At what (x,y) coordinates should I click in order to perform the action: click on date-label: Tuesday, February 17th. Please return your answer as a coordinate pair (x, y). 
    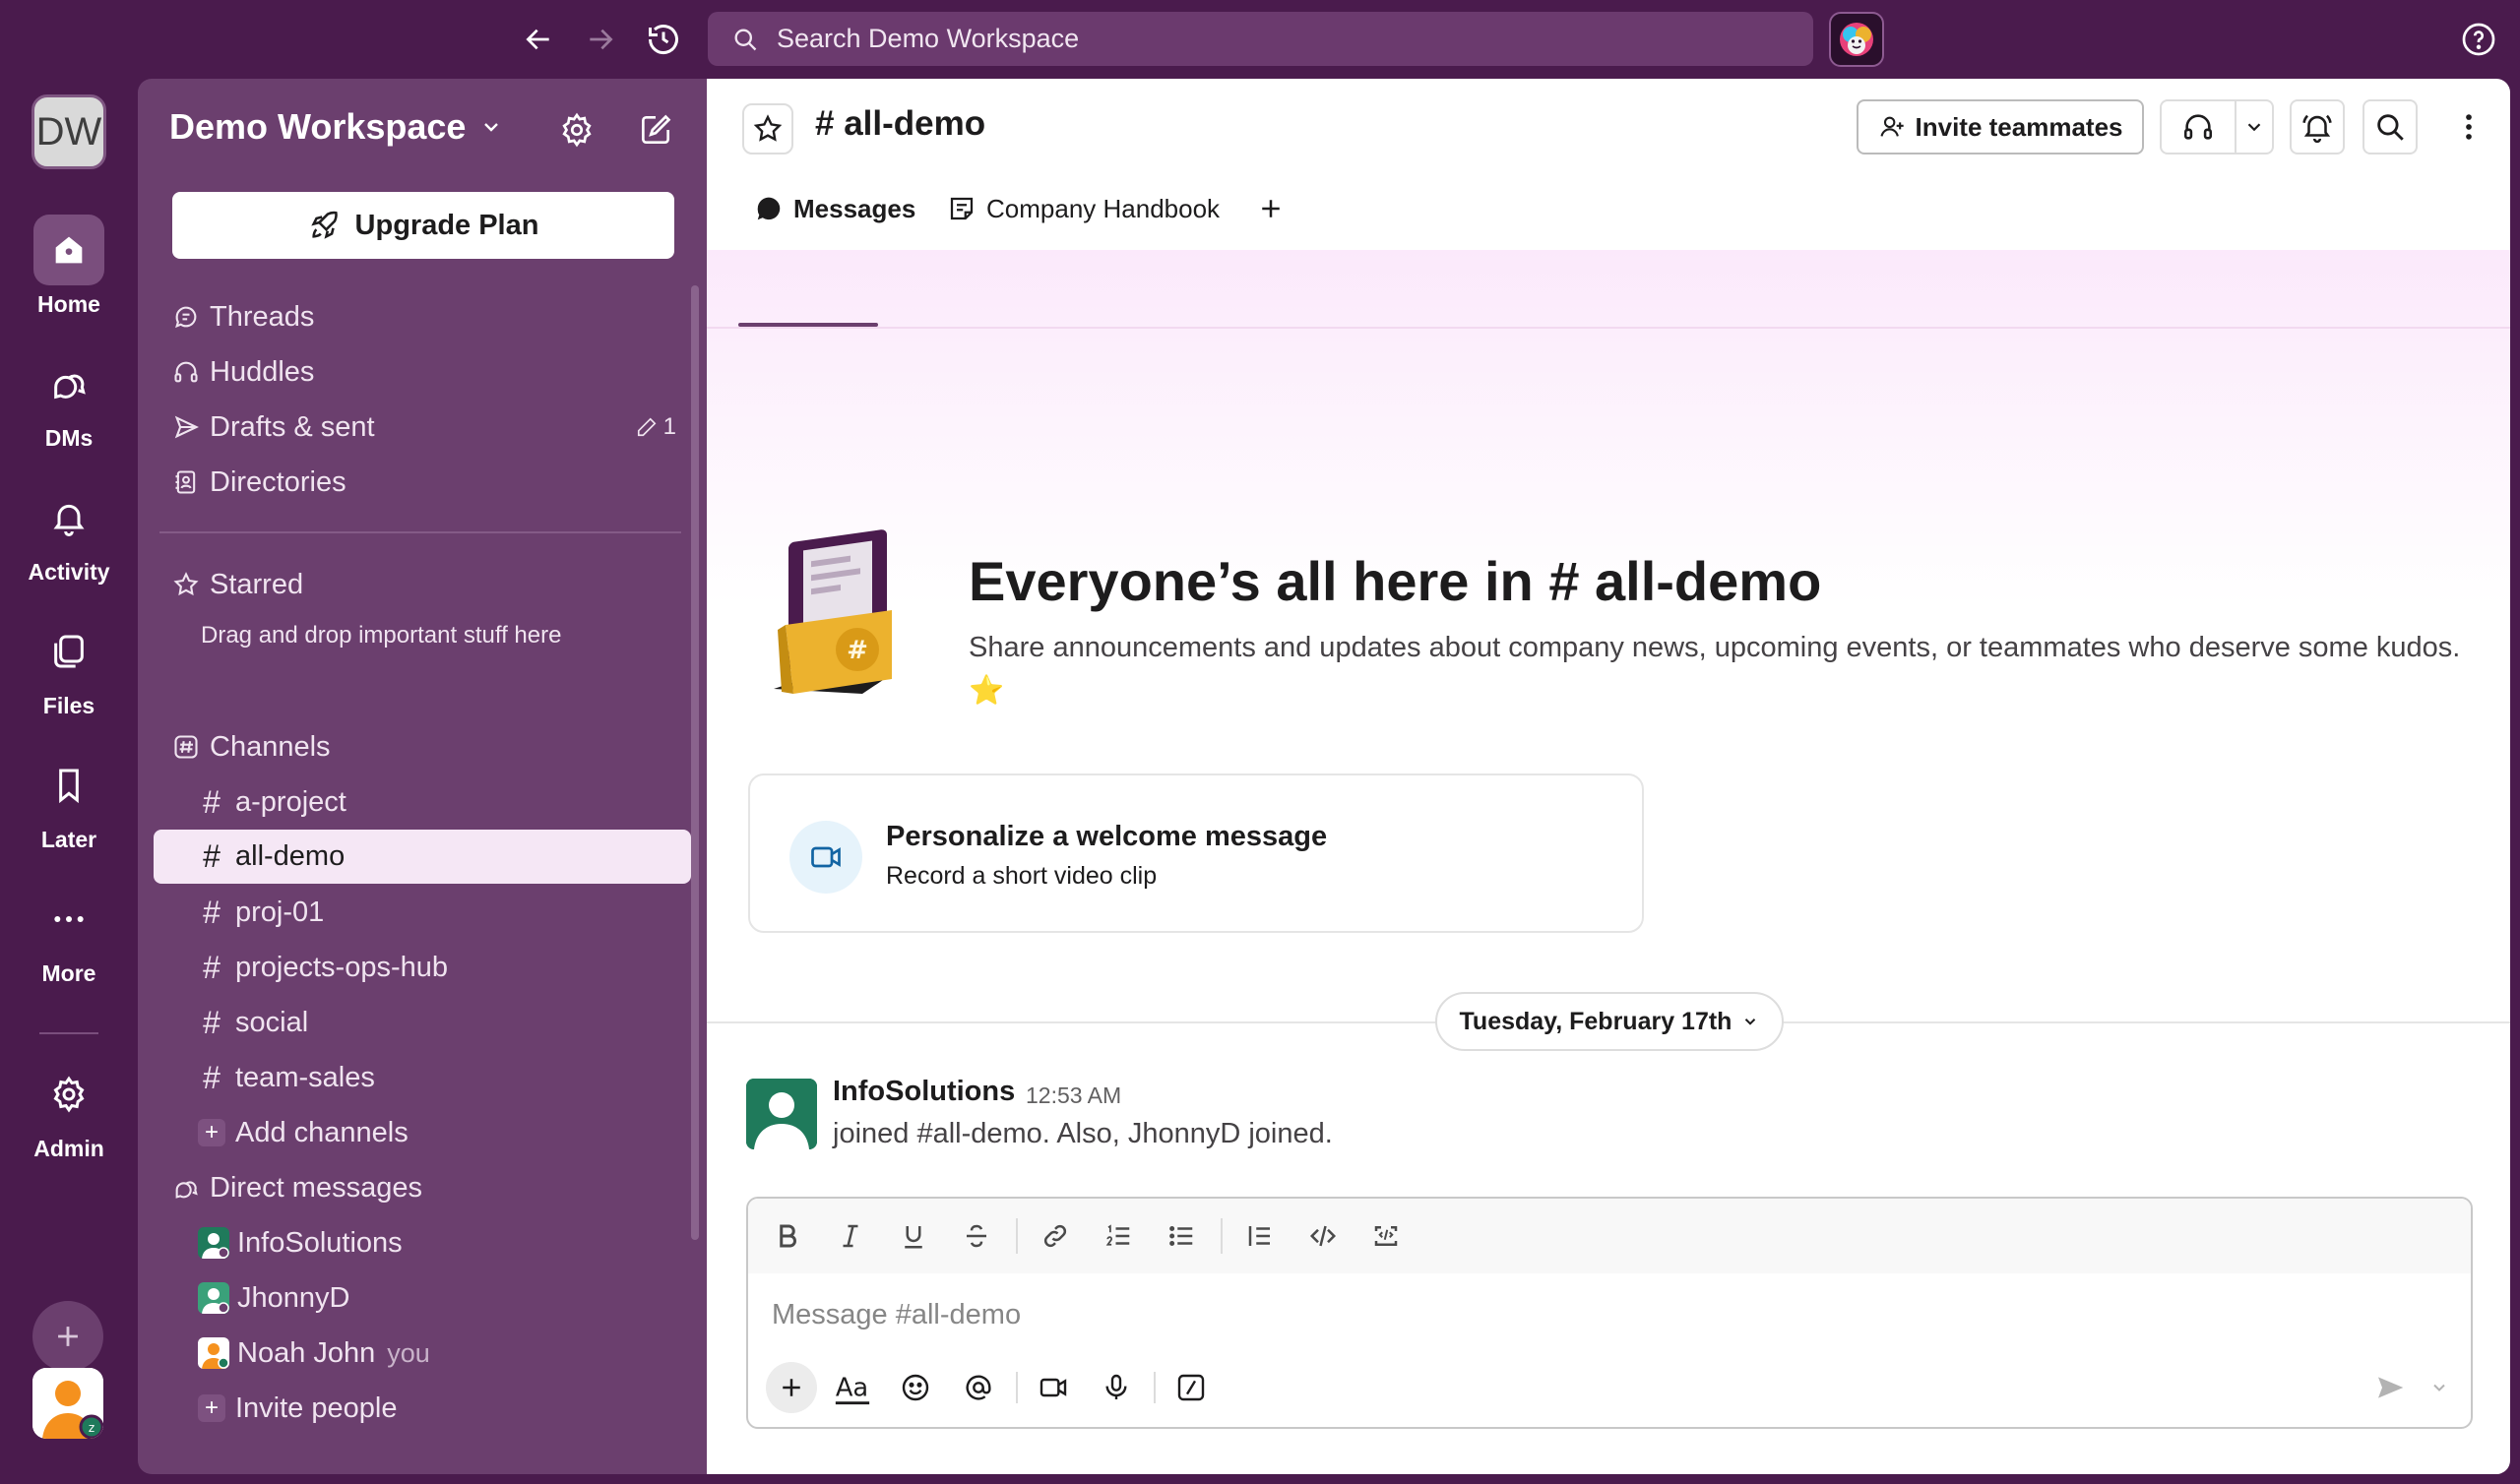
    Looking at the image, I should click on (1595, 1021).